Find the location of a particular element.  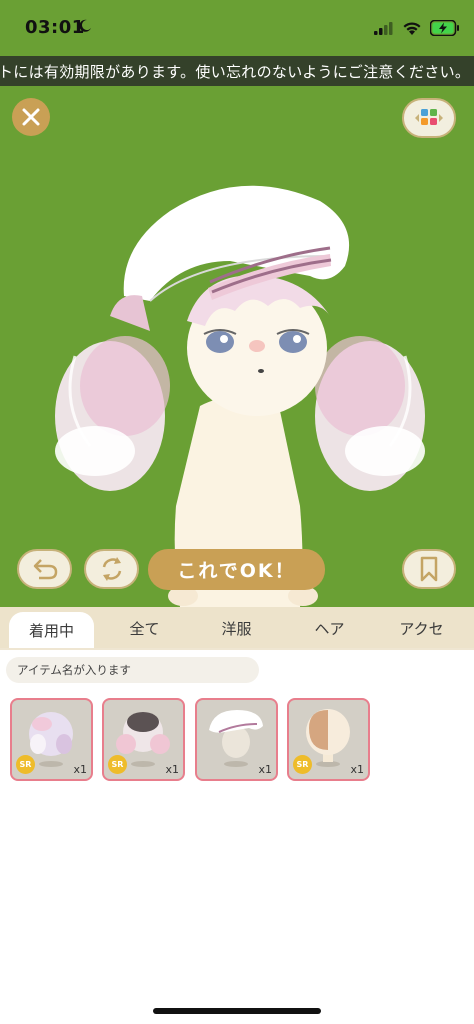

home-indicator is located at coordinates (237, 1011).